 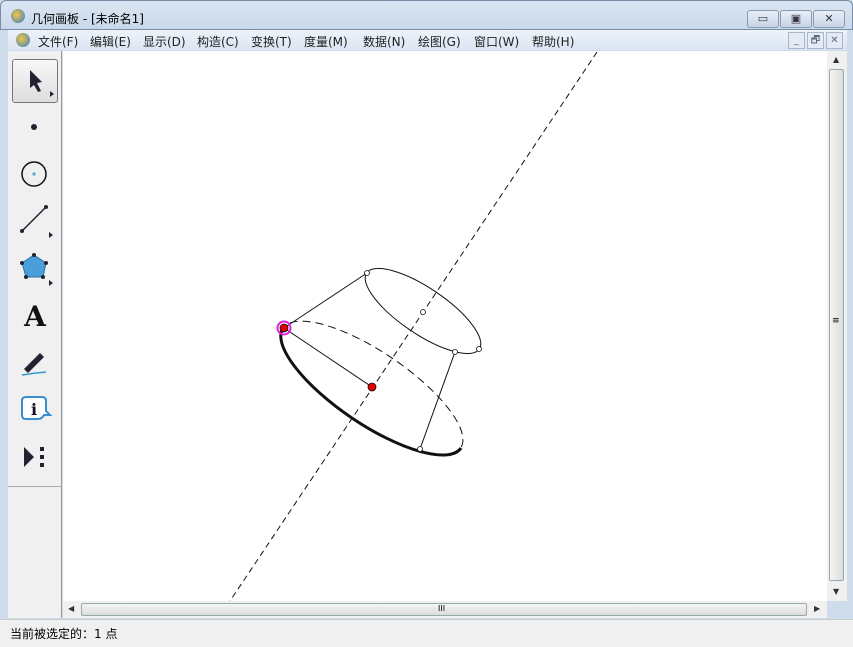 I want to click on marker-tool, so click(x=35, y=363).